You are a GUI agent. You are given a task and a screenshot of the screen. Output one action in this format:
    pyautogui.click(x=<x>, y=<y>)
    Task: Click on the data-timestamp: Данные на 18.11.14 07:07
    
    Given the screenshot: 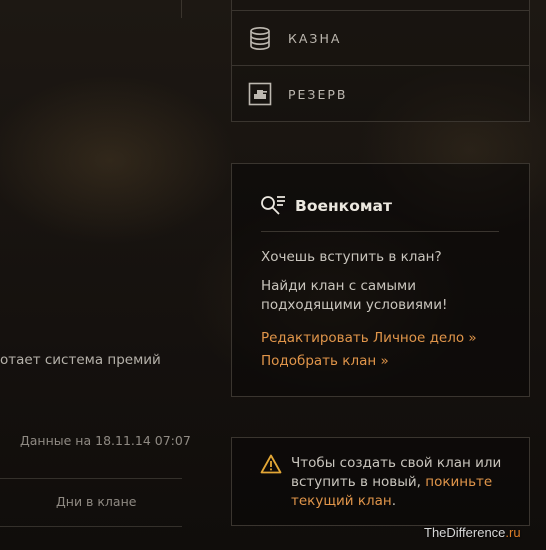 What is the action you would take?
    pyautogui.click(x=105, y=440)
    